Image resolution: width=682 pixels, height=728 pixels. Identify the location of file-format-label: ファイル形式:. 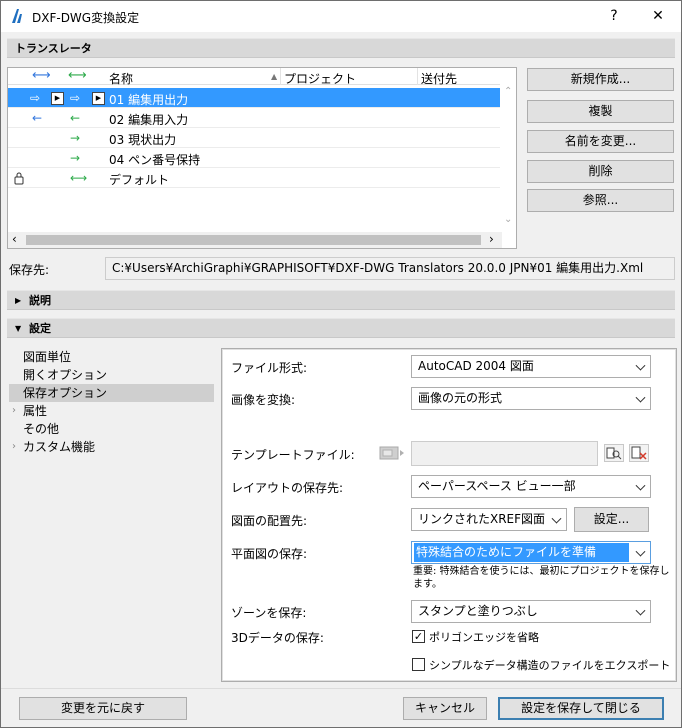
(269, 368).